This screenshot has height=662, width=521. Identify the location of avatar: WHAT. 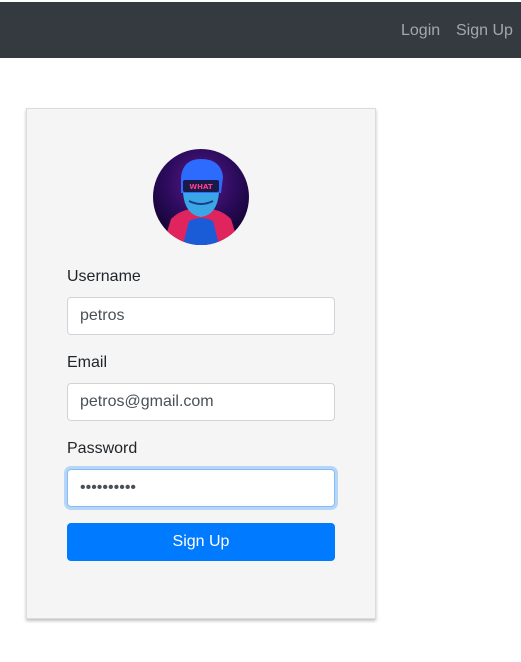
(201, 197).